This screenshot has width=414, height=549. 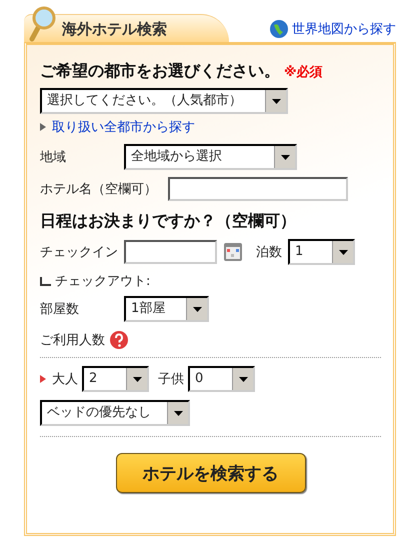 What do you see at coordinates (210, 157) in the screenshot?
I see `dropdown: 全地域から選択` at bounding box center [210, 157].